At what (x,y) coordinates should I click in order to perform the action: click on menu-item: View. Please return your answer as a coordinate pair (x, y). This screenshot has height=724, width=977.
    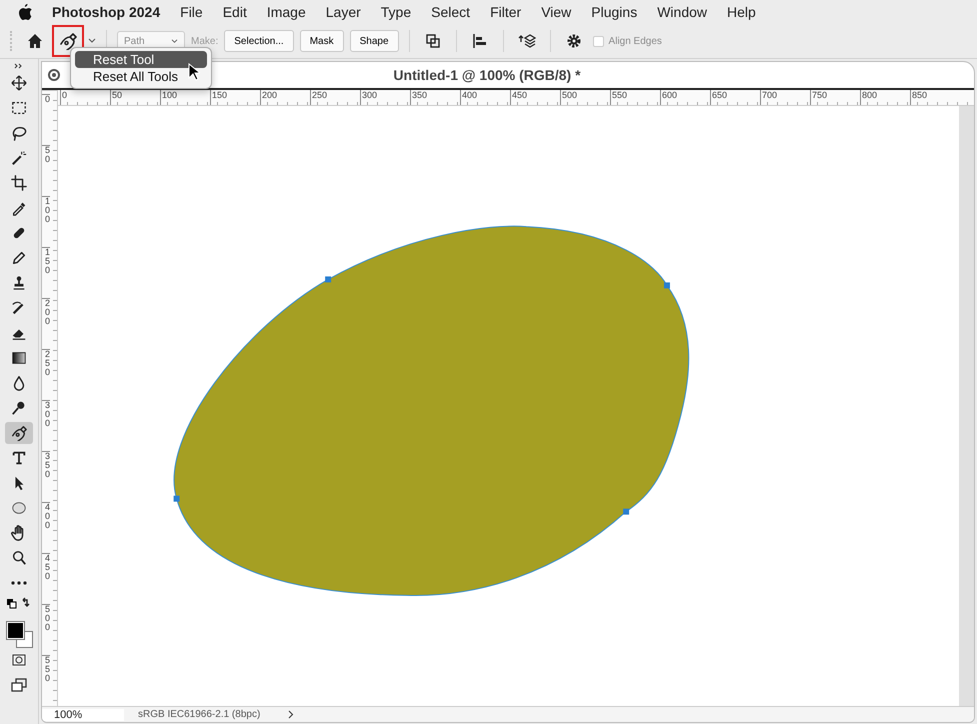
    Looking at the image, I should click on (556, 12).